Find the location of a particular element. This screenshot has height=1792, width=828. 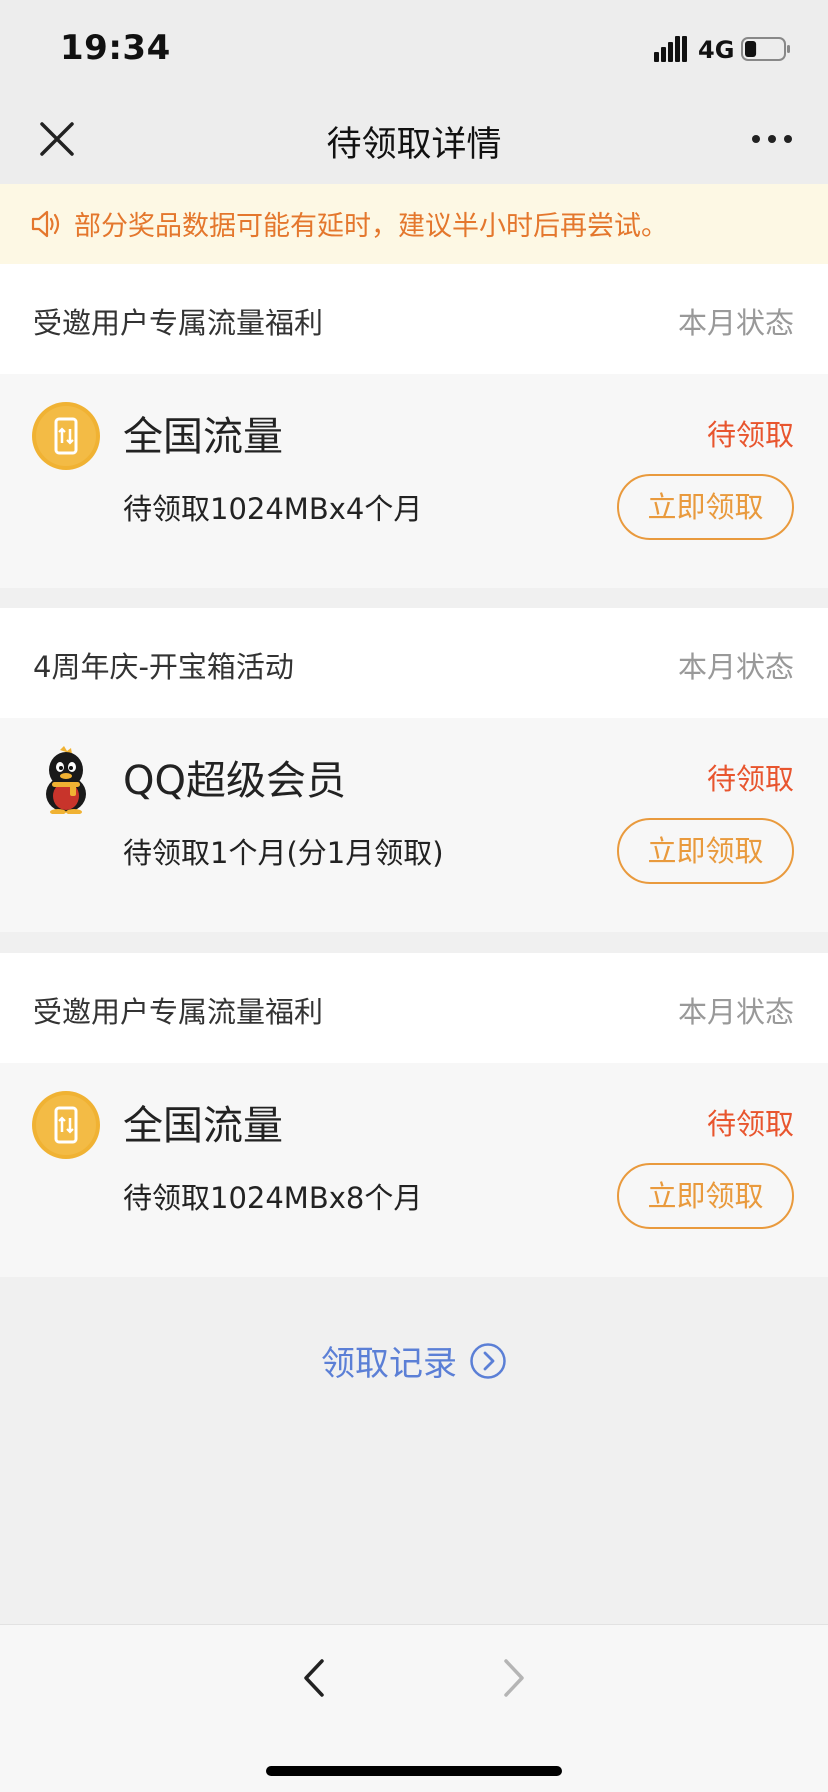

prize-card: QQ超级会员 待领取 待领取1个月(分1月领取) 立即领取 is located at coordinates (414, 825).